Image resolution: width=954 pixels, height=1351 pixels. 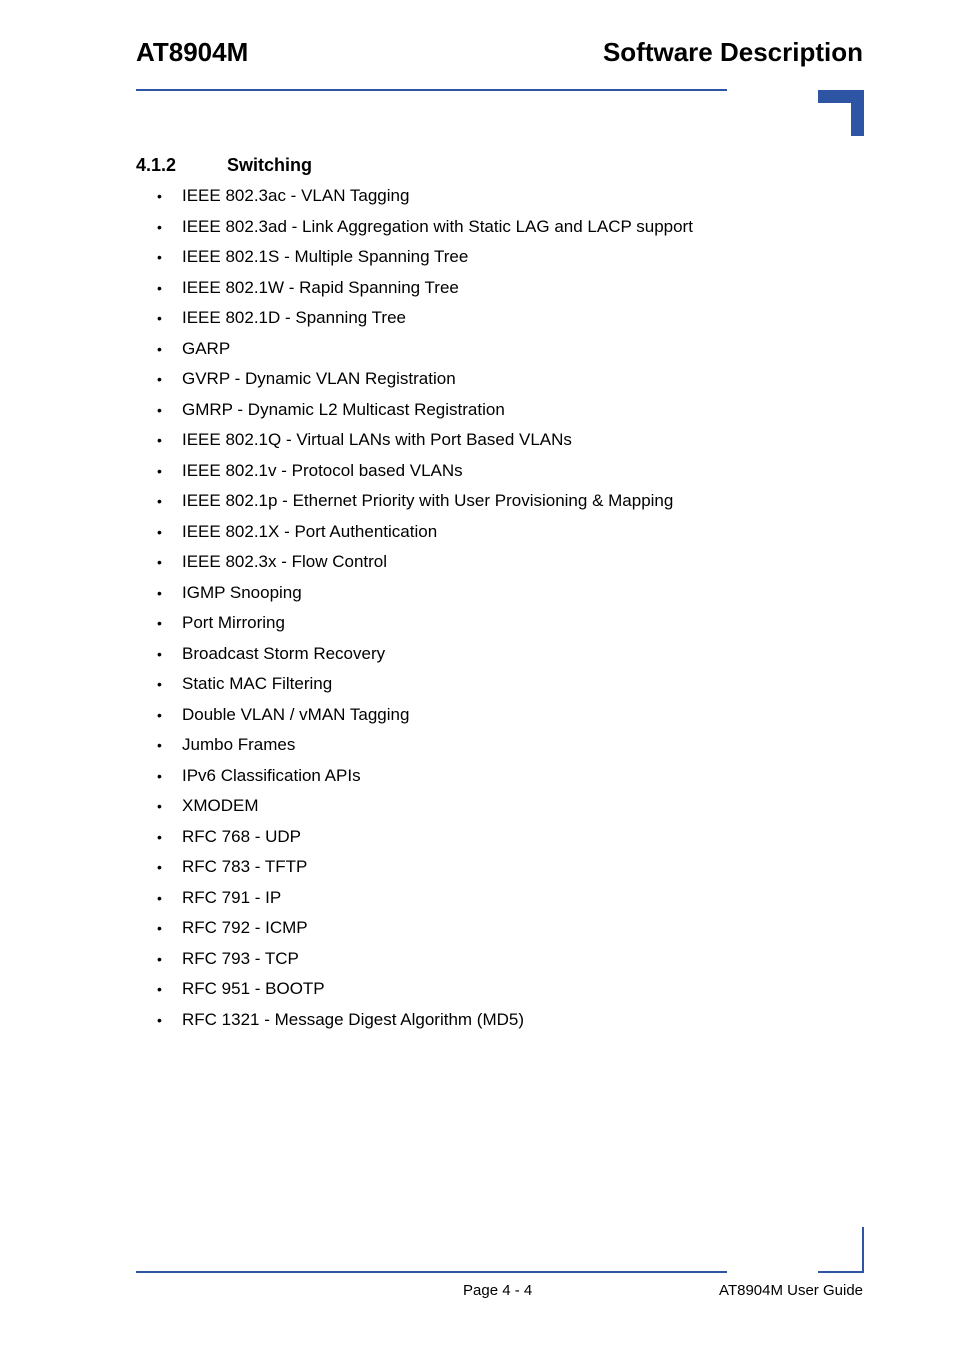 I want to click on section-title: Switching, so click(x=269, y=165).